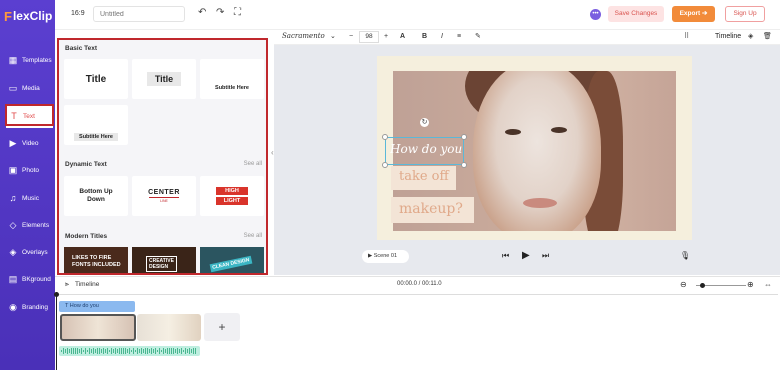  Describe the element at coordinates (27, 307) in the screenshot. I see `sidebar-item-branding: ◉ Branding` at that location.